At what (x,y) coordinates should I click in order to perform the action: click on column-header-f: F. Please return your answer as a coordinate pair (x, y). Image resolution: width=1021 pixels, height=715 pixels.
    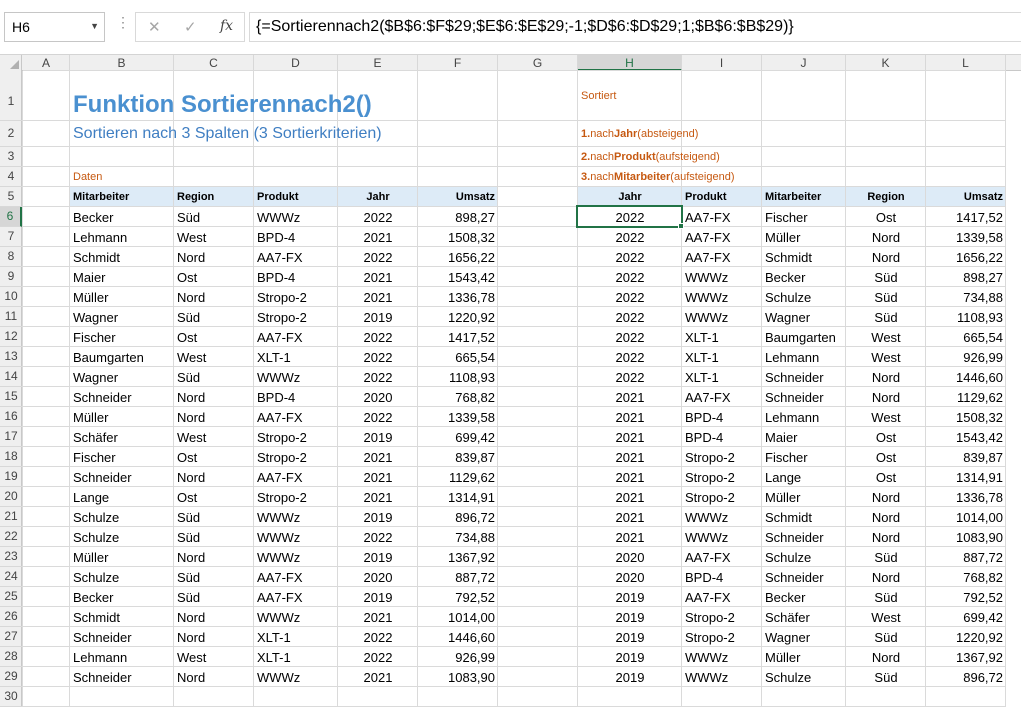
    Looking at the image, I should click on (458, 63).